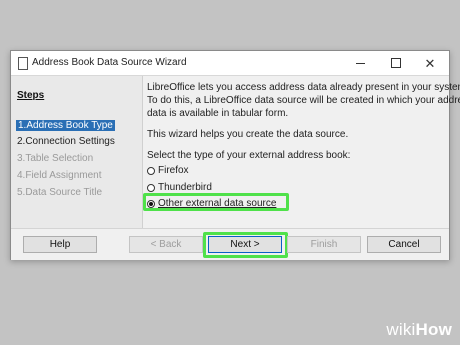 This screenshot has height=345, width=460. I want to click on help-button: Help, so click(60, 244).